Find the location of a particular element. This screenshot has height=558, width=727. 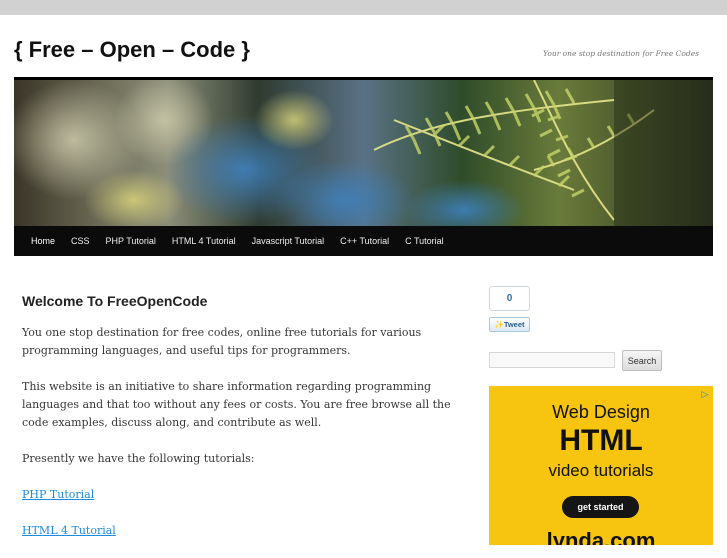

ad-get-started-button: get started is located at coordinates (600, 507).